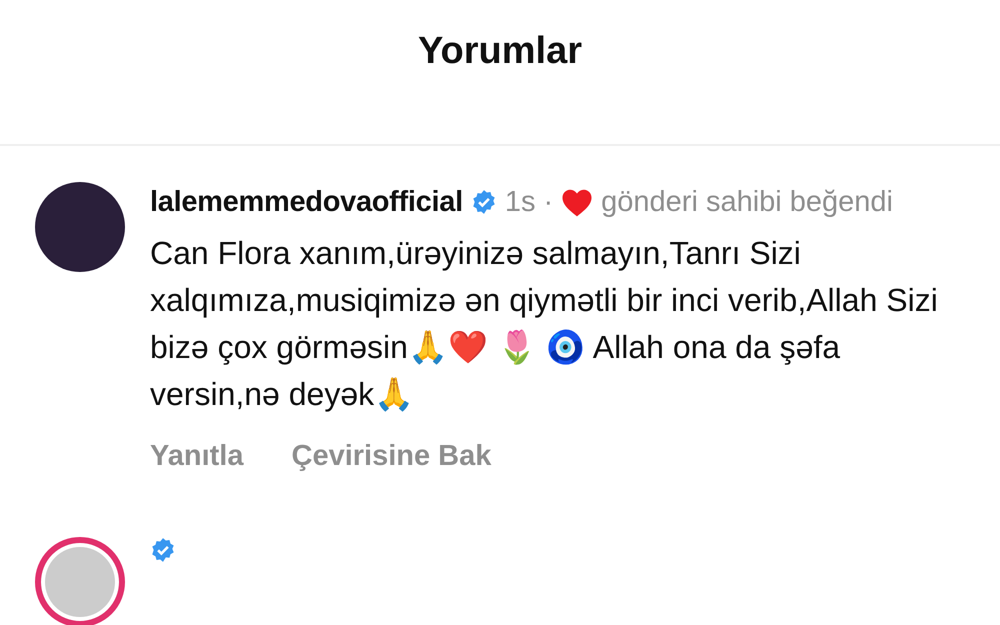  What do you see at coordinates (197, 456) in the screenshot?
I see `comment-action-link: Yanıtla` at bounding box center [197, 456].